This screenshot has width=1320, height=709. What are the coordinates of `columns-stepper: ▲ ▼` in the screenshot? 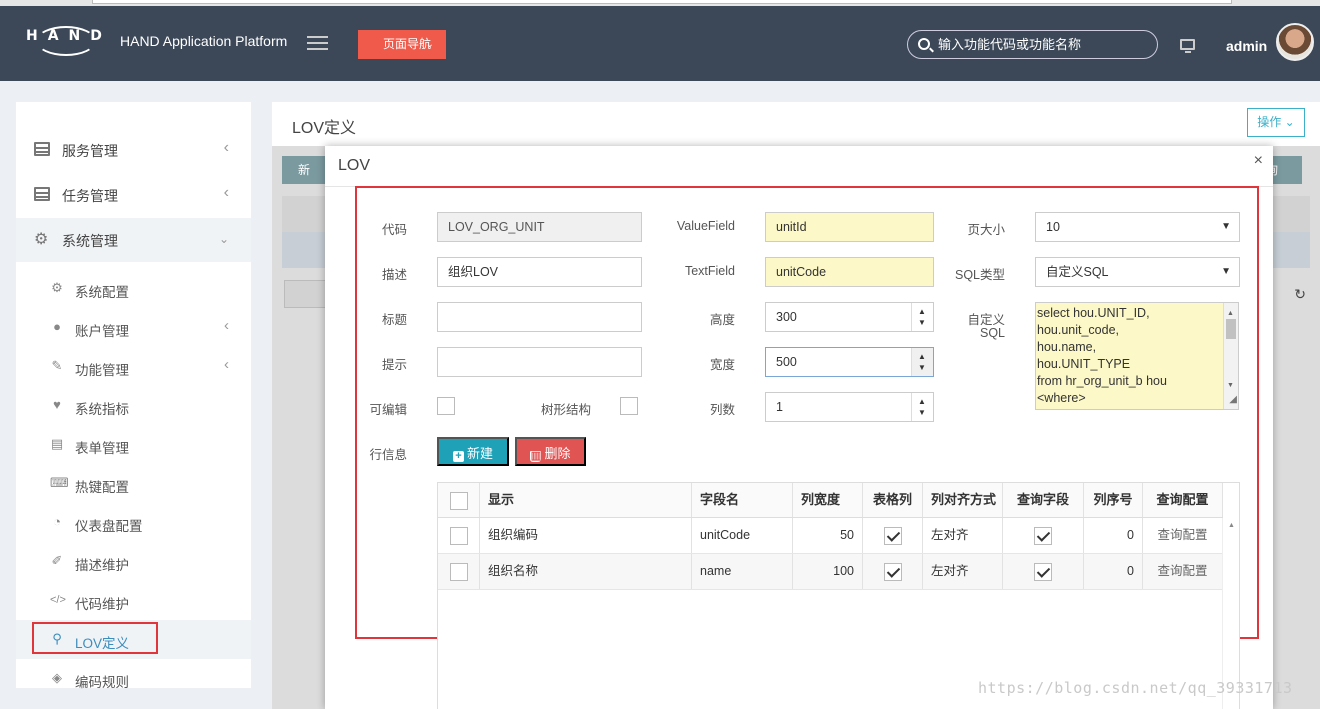 It's located at (922, 407).